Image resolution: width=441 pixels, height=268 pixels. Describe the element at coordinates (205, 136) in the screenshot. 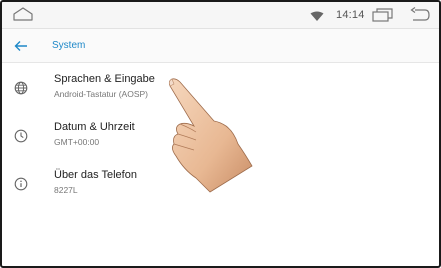

I see `pointing-hand-image` at that location.